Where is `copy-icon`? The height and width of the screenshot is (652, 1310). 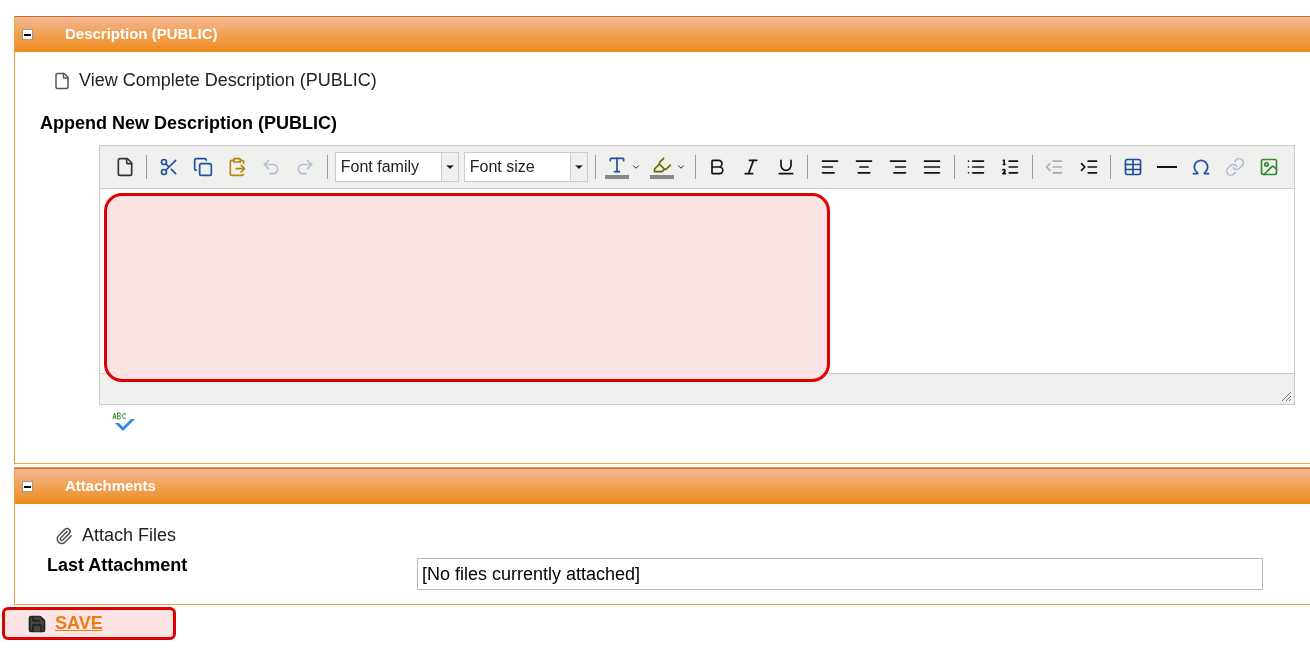
copy-icon is located at coordinates (202, 167).